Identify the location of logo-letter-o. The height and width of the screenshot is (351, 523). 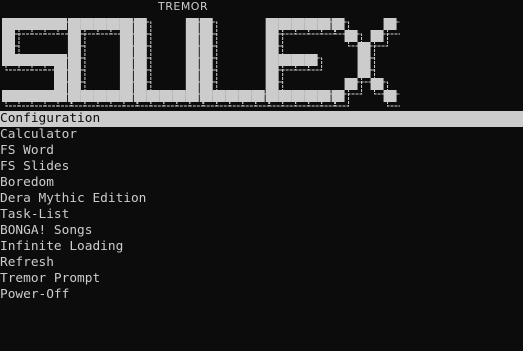
(102, 62).